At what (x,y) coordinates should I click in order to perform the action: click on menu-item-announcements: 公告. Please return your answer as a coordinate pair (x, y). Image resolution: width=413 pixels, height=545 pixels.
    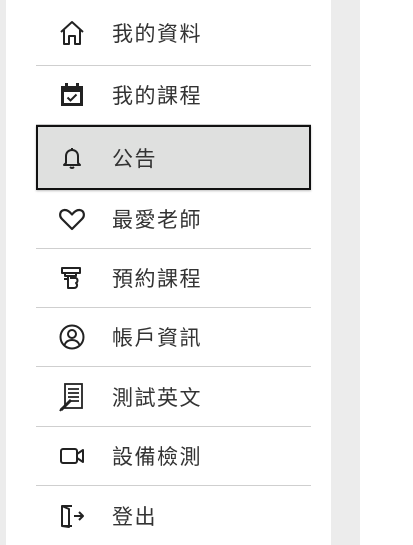
    Looking at the image, I should click on (173, 157).